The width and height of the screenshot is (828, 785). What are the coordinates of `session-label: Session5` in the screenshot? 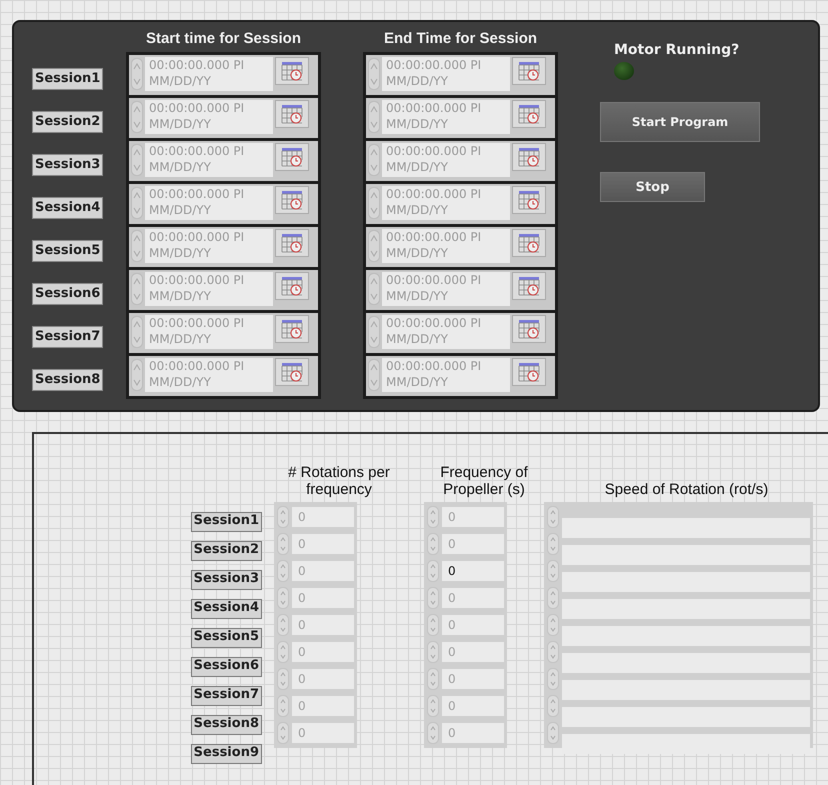 It's located at (68, 251).